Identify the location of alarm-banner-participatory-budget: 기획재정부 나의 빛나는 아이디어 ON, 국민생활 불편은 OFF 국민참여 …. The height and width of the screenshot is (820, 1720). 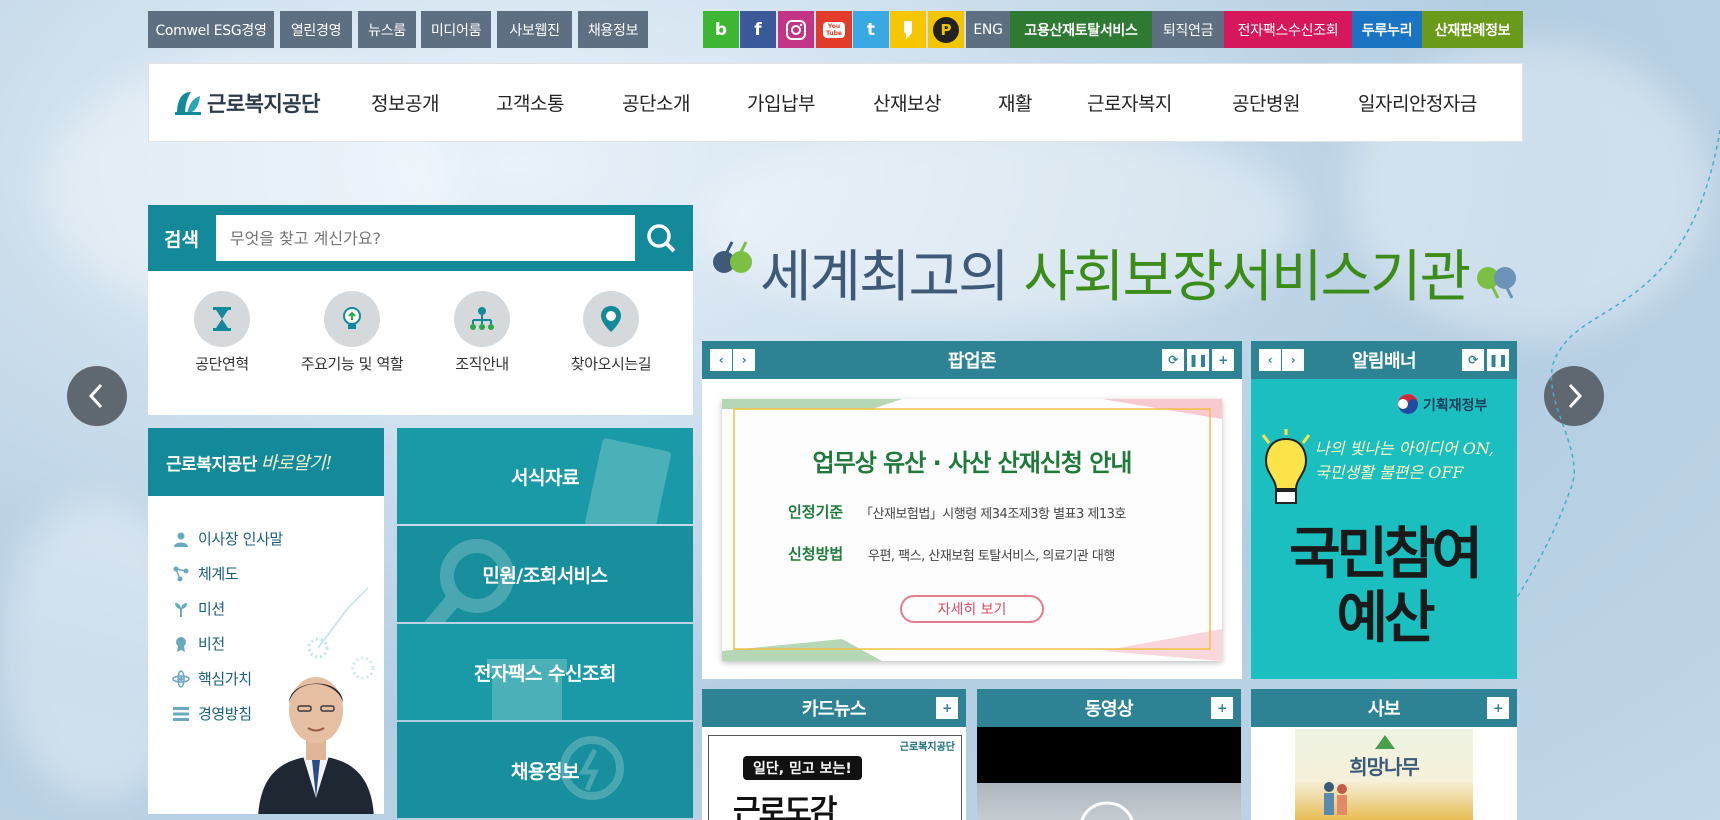
(1384, 529).